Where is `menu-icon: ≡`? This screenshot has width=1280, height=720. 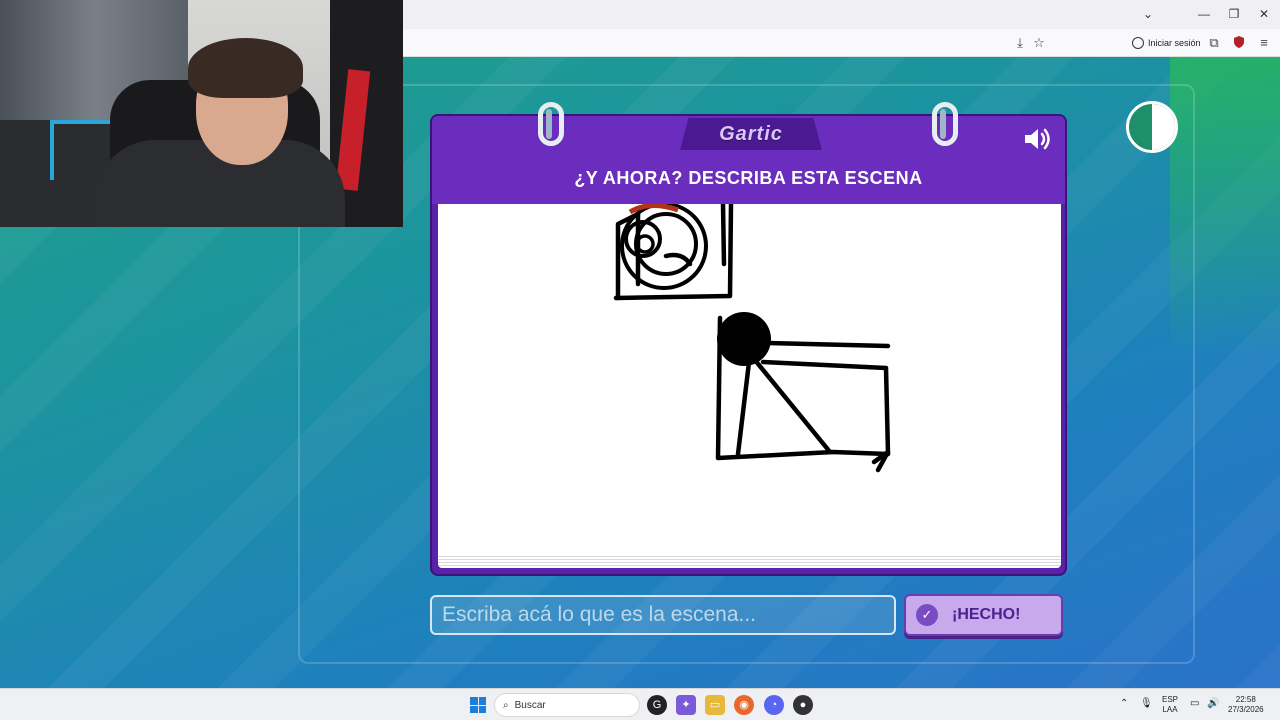 menu-icon: ≡ is located at coordinates (1264, 43).